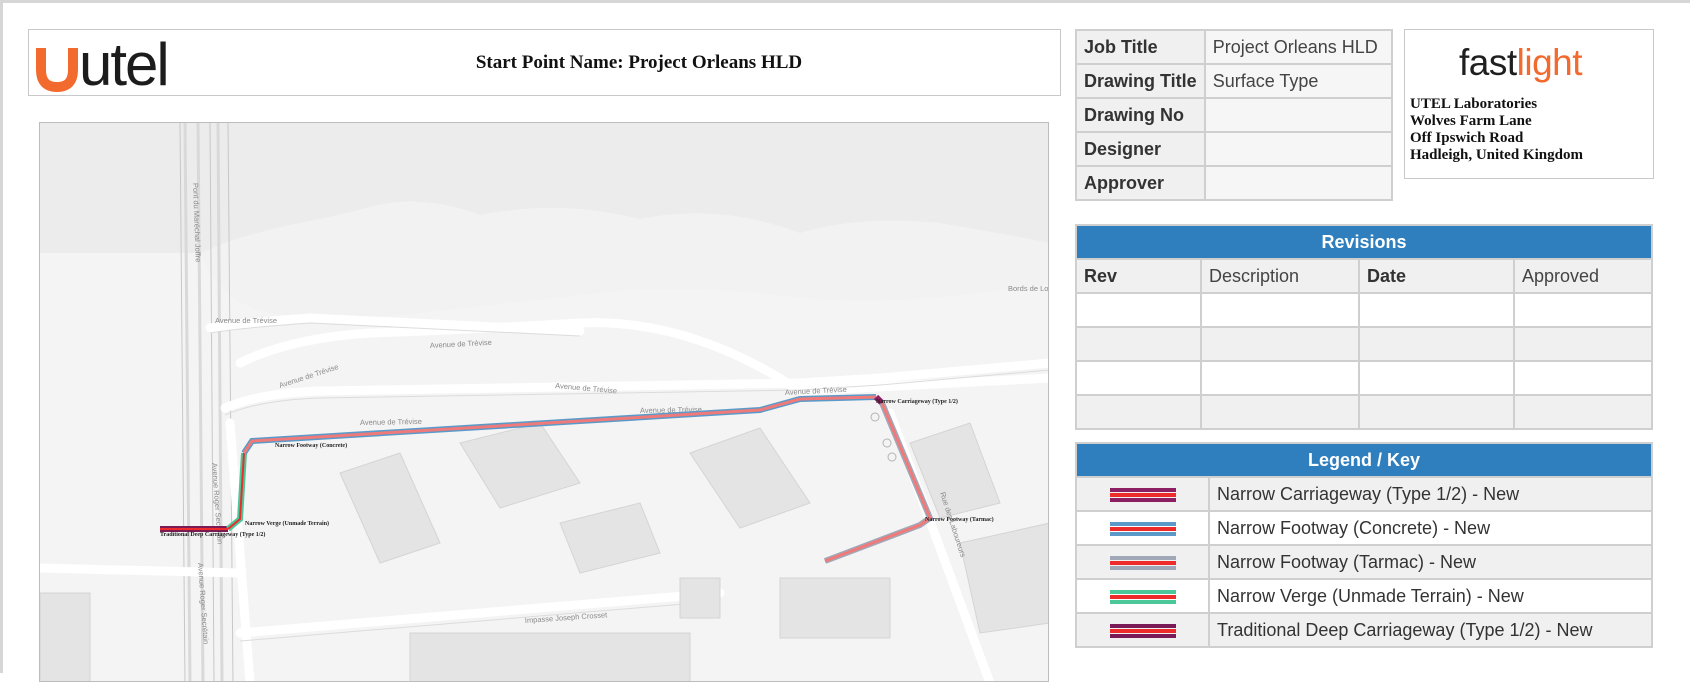 This screenshot has width=1690, height=682. I want to click on fastlight-logo: fastlight, so click(1521, 63).